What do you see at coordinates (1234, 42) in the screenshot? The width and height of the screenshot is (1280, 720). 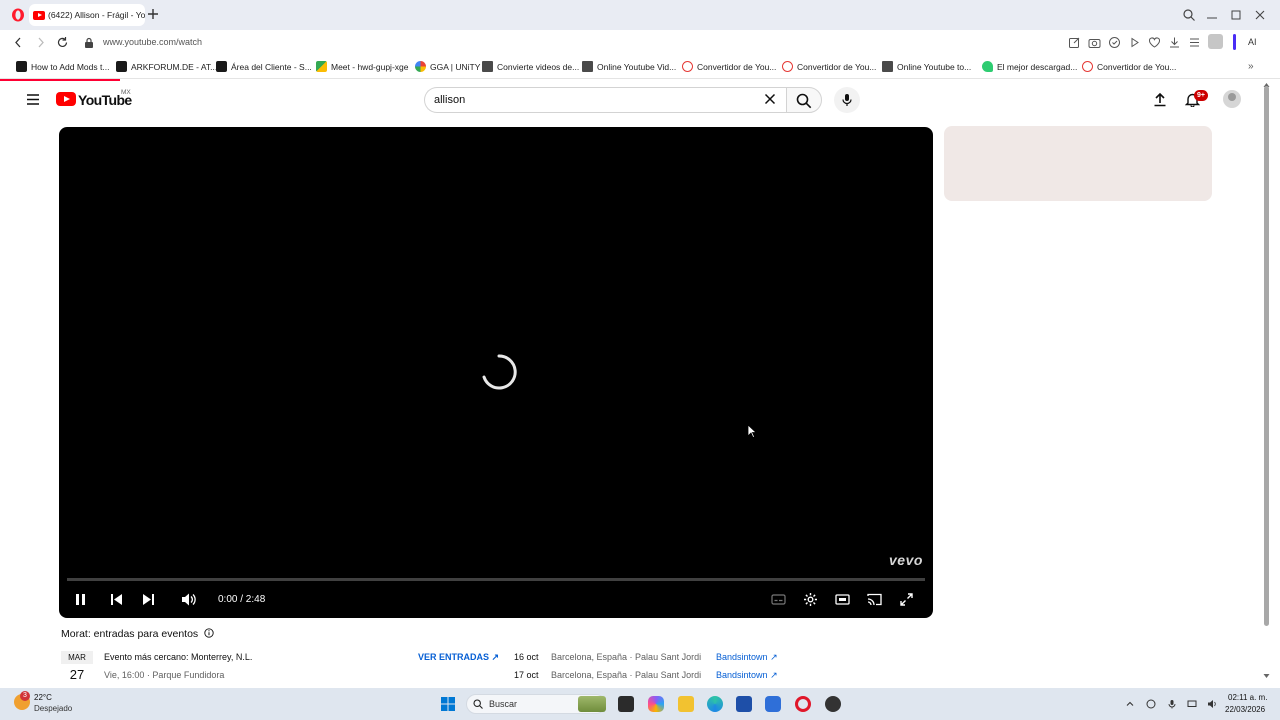 I see `aria-sidebar-indicator` at bounding box center [1234, 42].